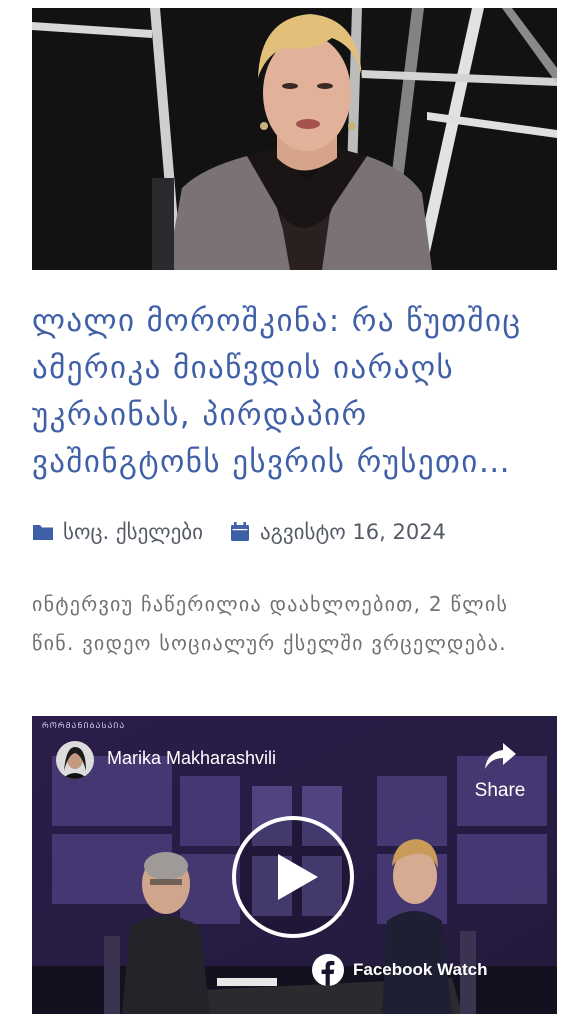 The width and height of the screenshot is (587, 1024). Describe the element at coordinates (298, 877) in the screenshot. I see `play-icon` at that location.